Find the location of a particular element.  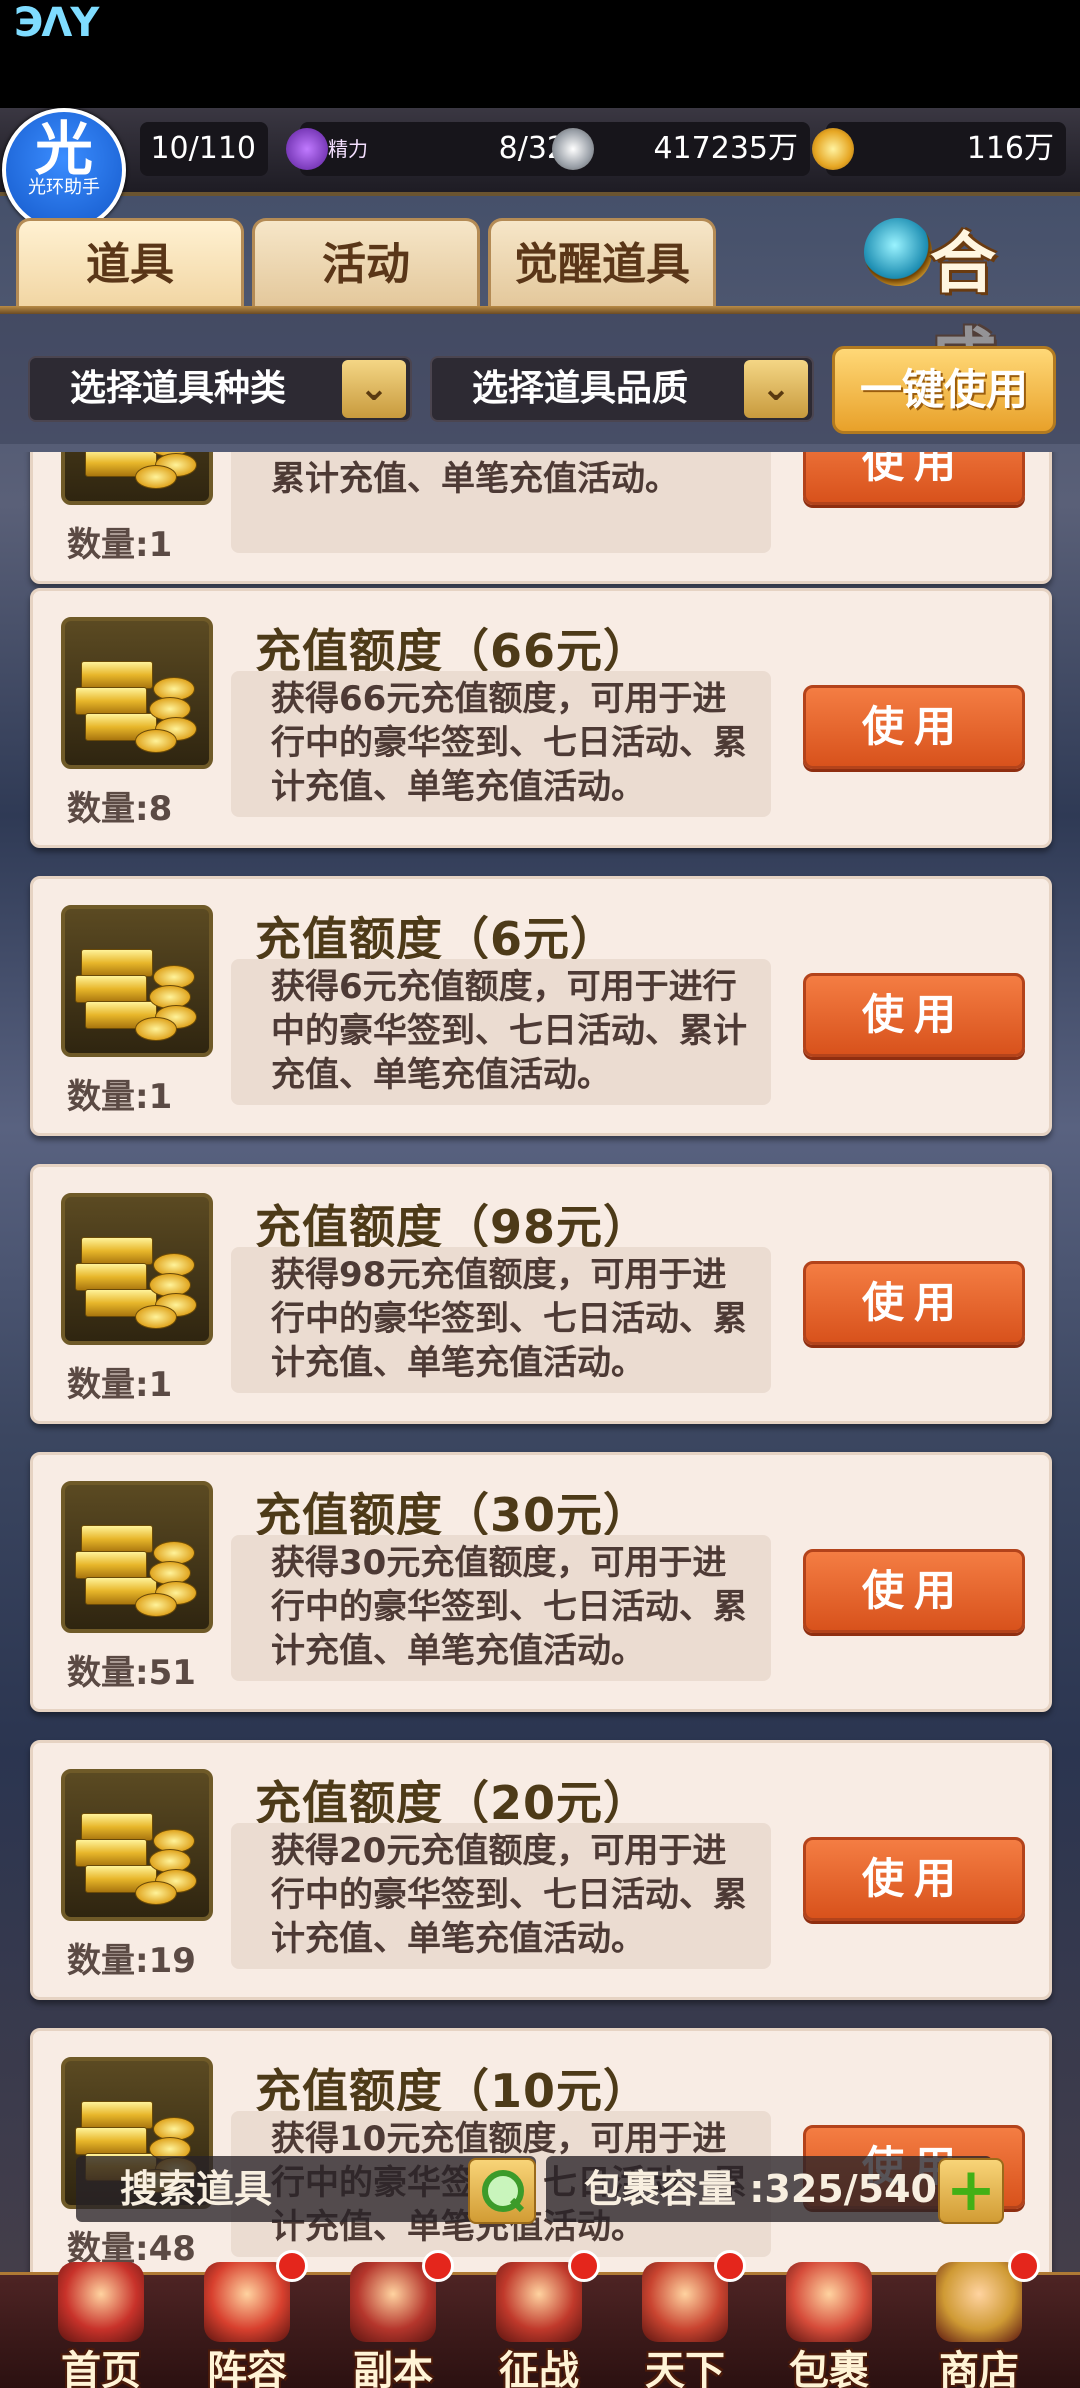

item-card: 数量:1 进行中的豪华签到、七日活动、累计充值、单笔充值活动。 使用 is located at coordinates (541, 518).